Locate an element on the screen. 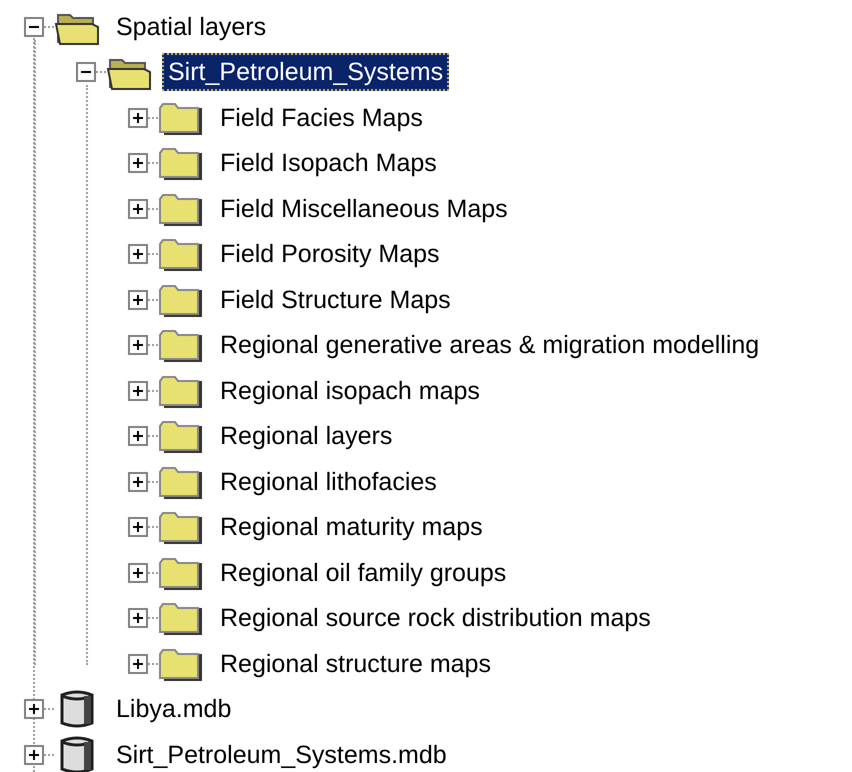  tree-item: Field Isopach Maps is located at coordinates (328, 163).